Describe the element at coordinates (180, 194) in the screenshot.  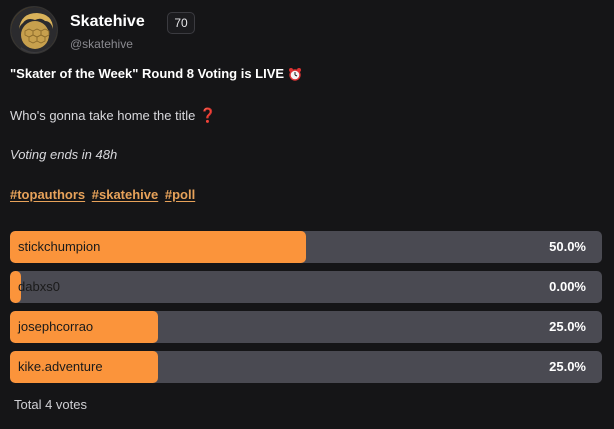
I see `hashtag-link: #poll` at that location.